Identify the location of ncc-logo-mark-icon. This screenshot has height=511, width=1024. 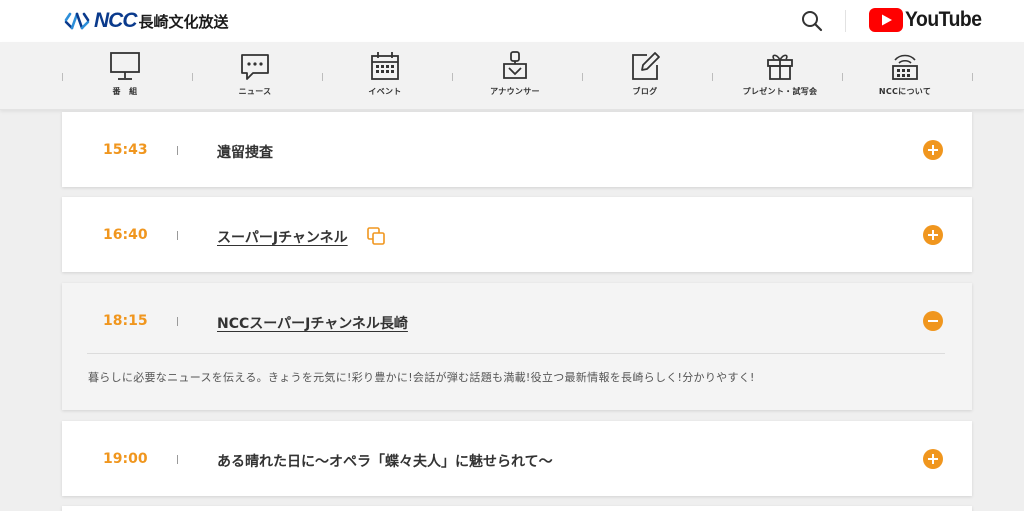
(77, 21).